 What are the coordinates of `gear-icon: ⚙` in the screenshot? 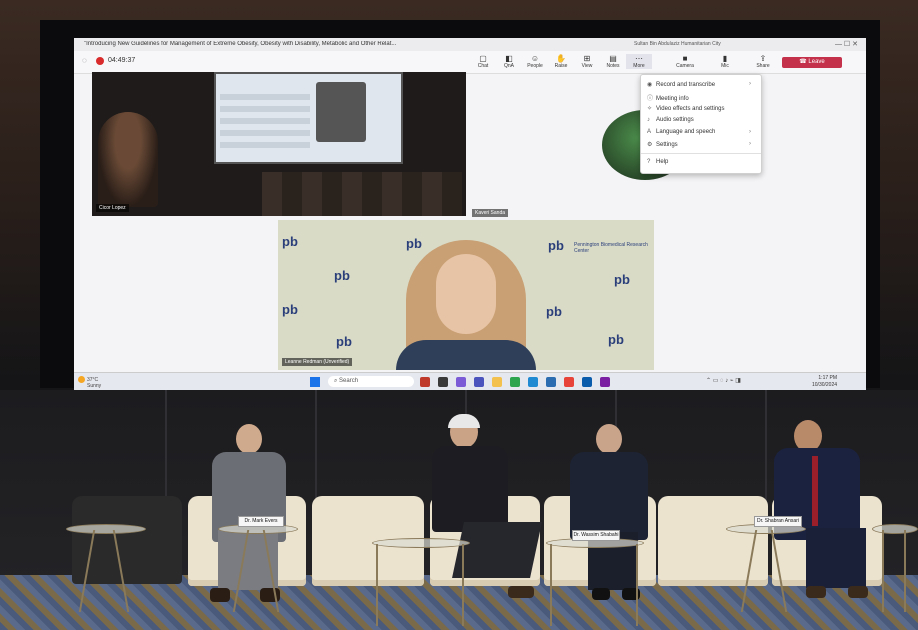 It's located at (650, 145).